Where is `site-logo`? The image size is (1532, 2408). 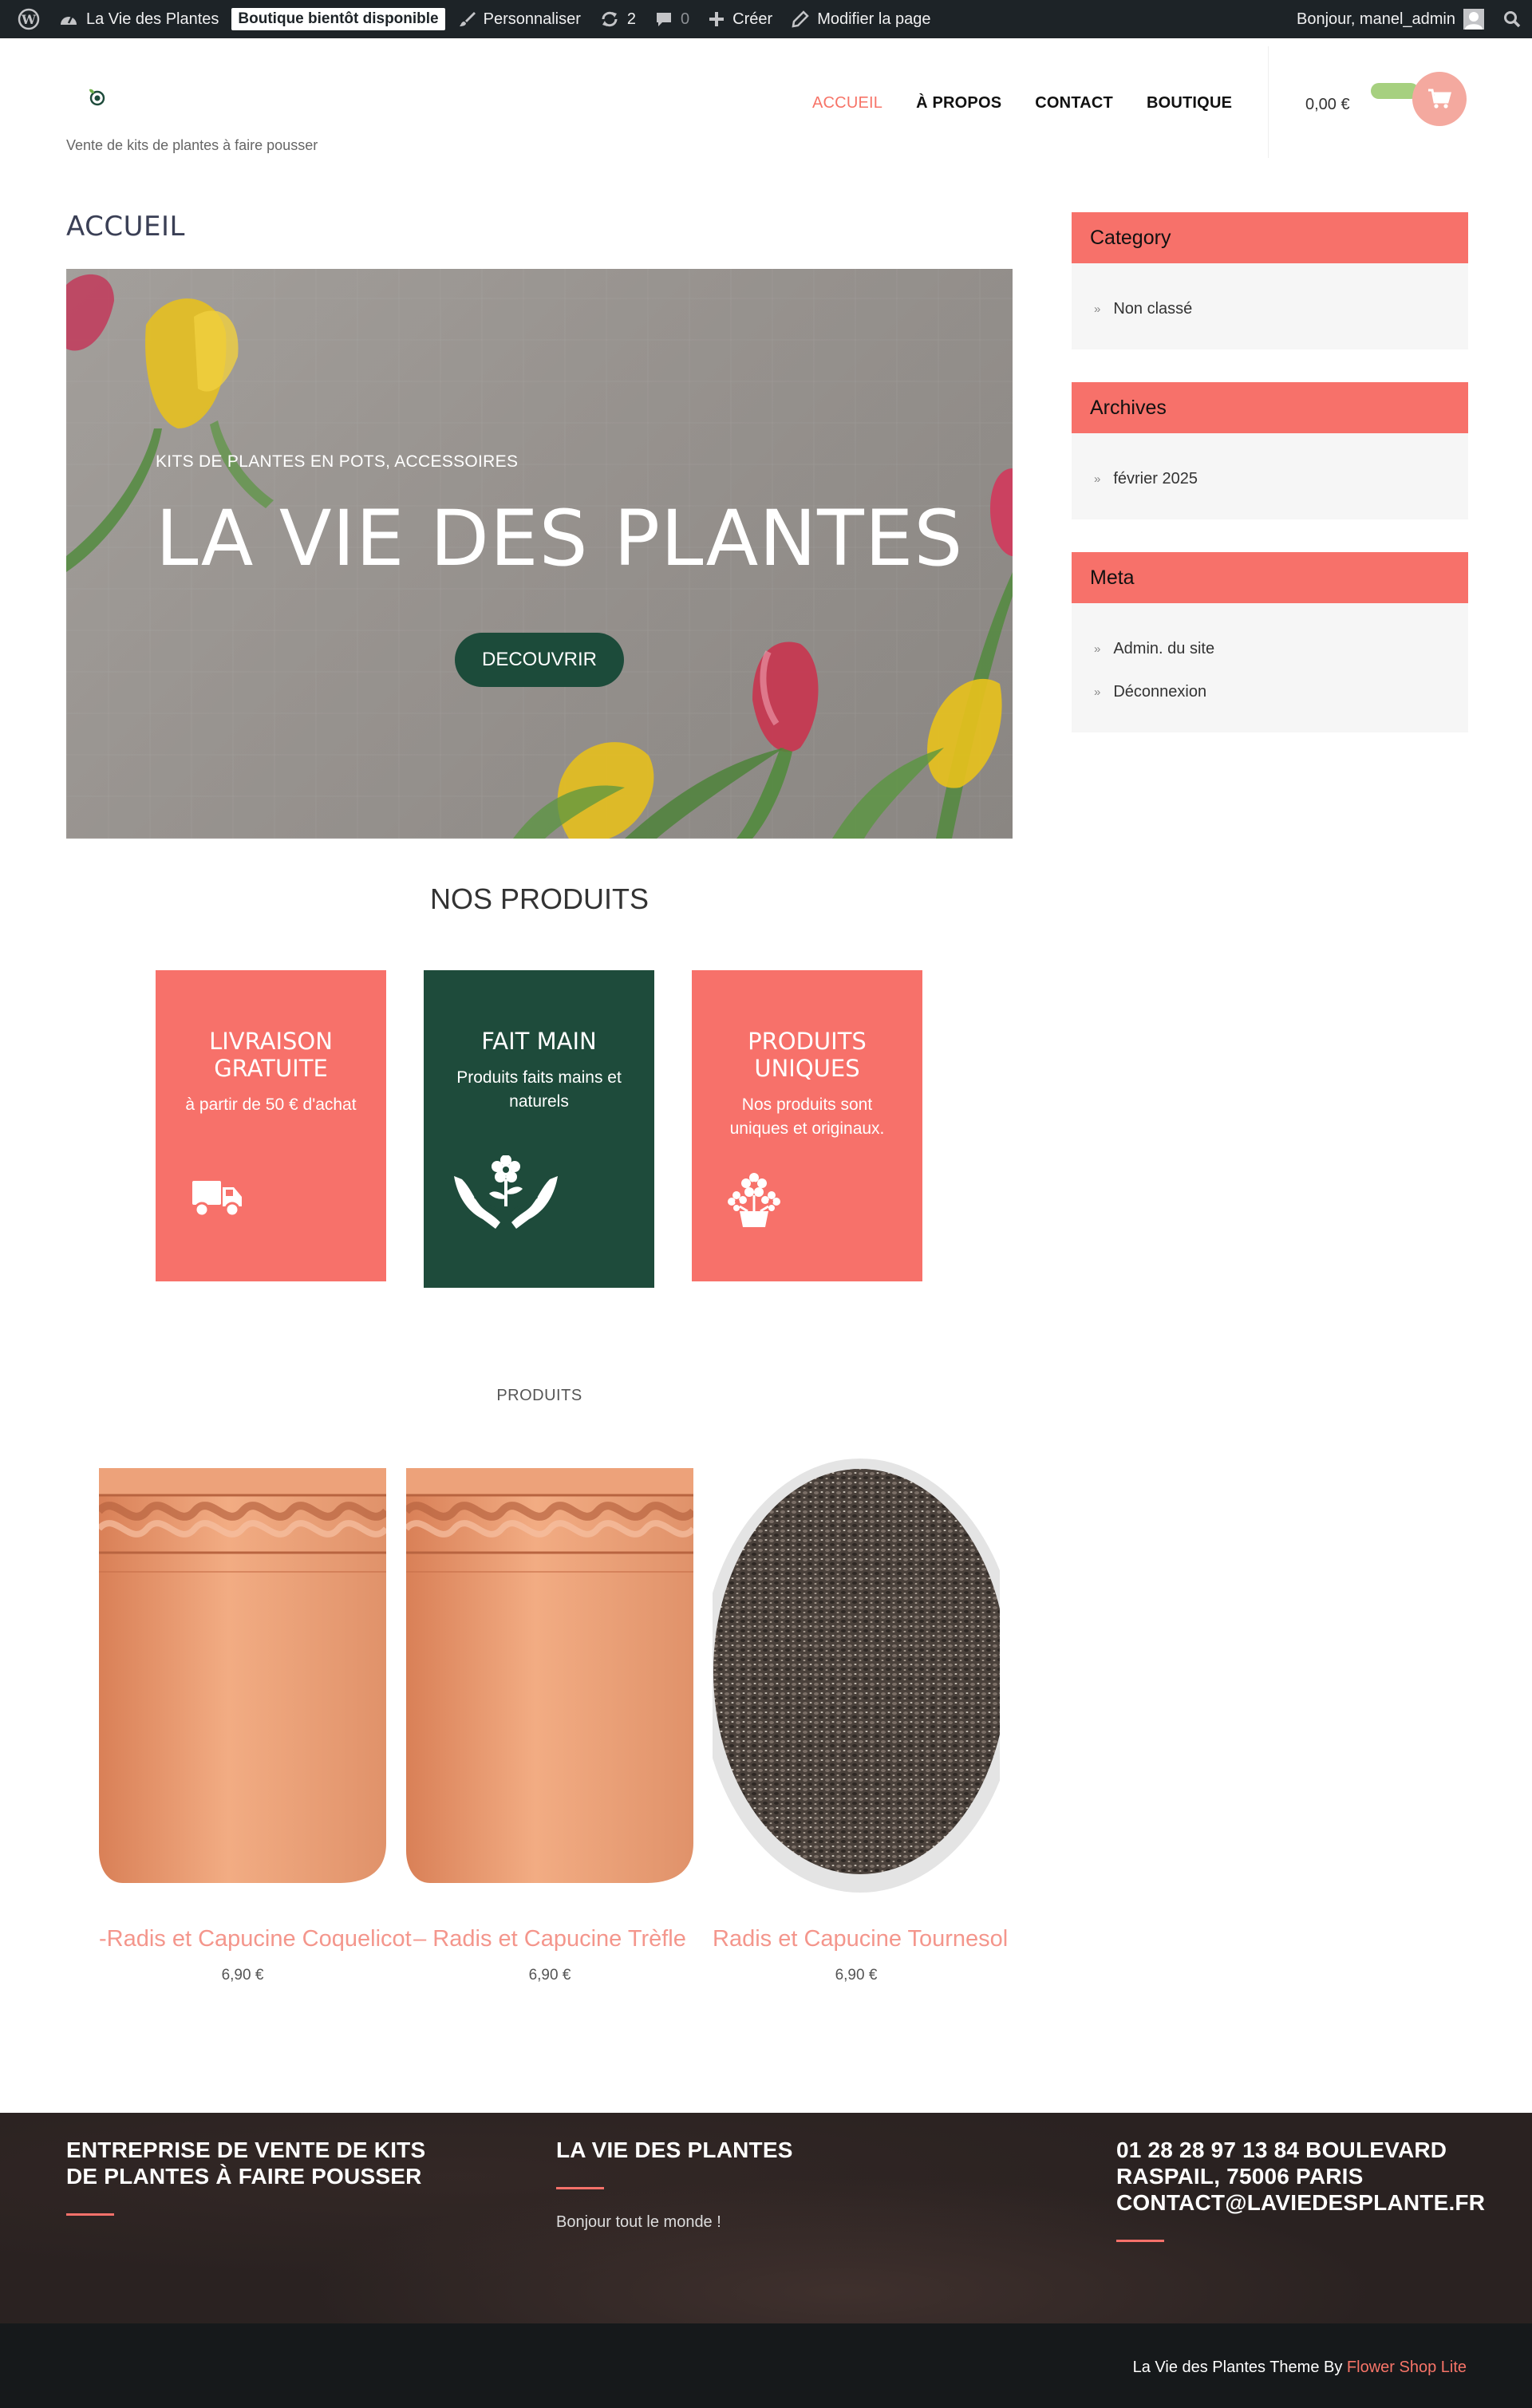
site-logo is located at coordinates (96, 96).